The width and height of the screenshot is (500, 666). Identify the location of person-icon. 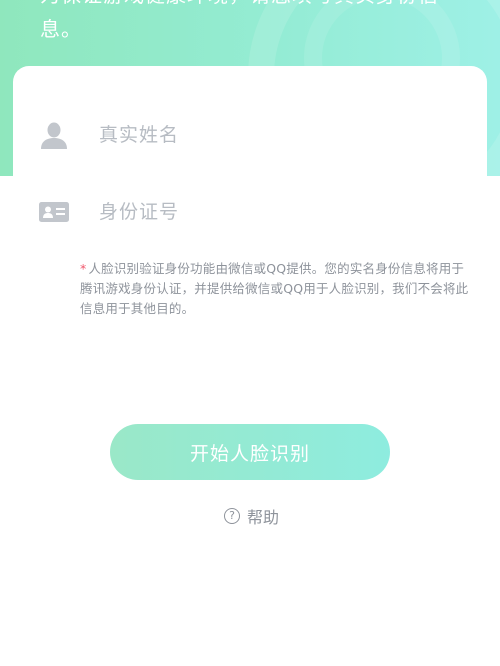
(54, 135).